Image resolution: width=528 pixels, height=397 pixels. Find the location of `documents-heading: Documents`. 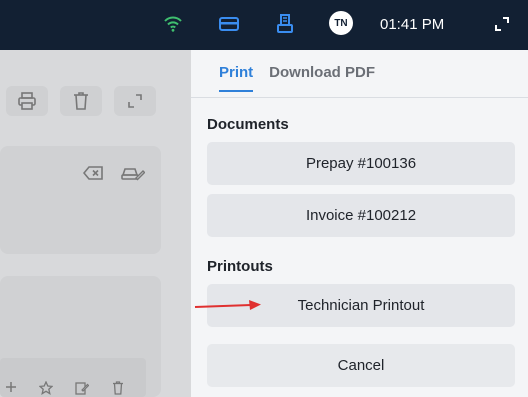

documents-heading: Documents is located at coordinates (248, 124).